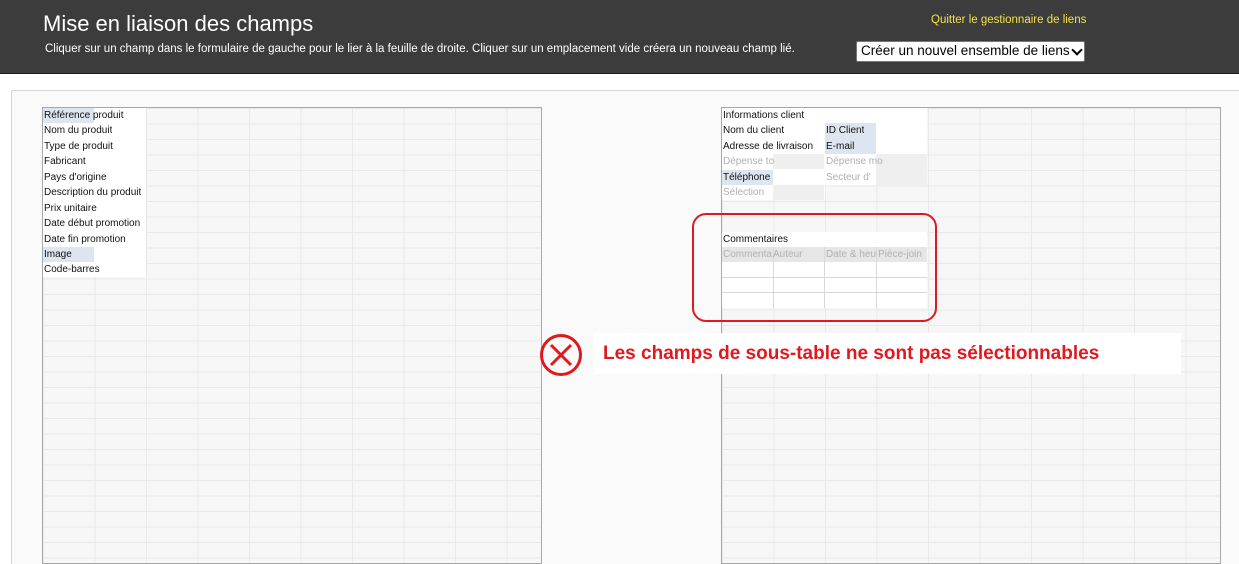 This screenshot has width=1239, height=564. What do you see at coordinates (91, 192) in the screenshot?
I see `left-field-item: Description du produit` at bounding box center [91, 192].